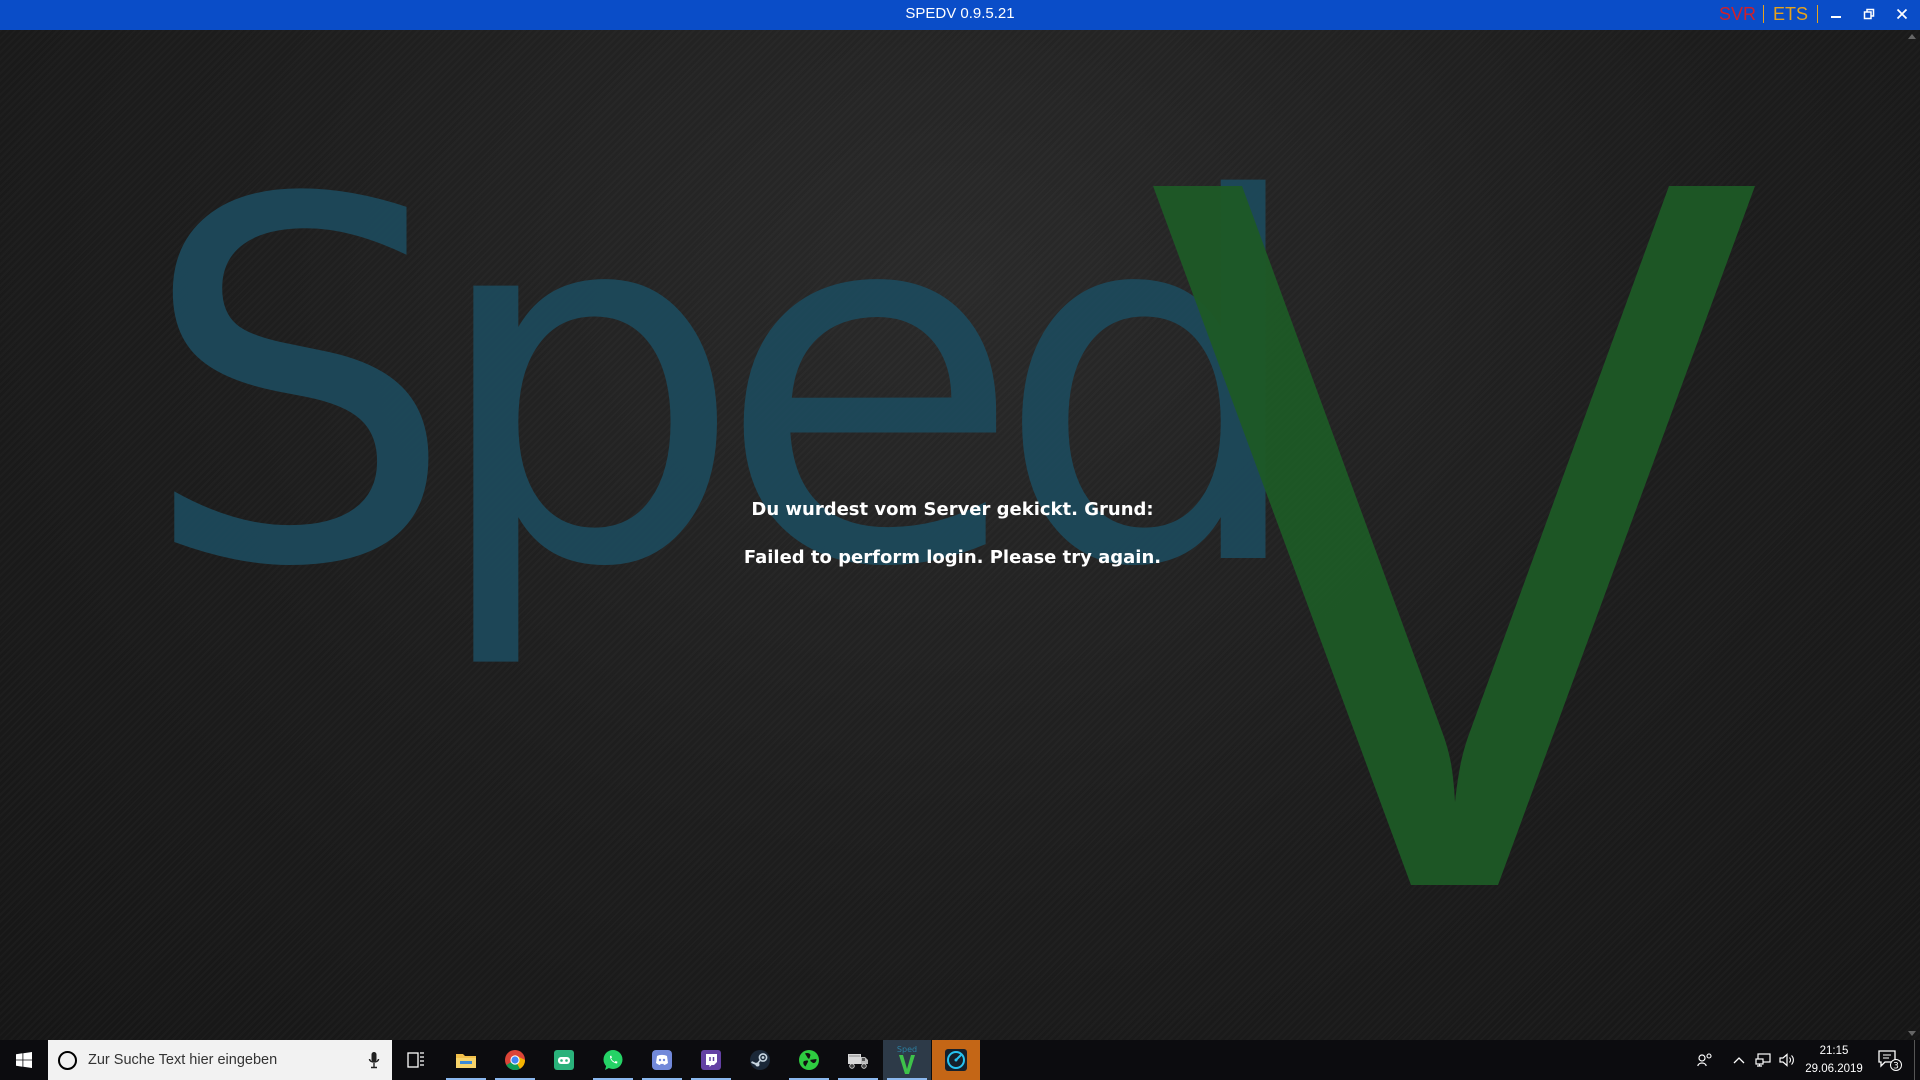 The width and height of the screenshot is (1920, 1080). I want to click on taskbar-truck-game, so click(858, 1060).